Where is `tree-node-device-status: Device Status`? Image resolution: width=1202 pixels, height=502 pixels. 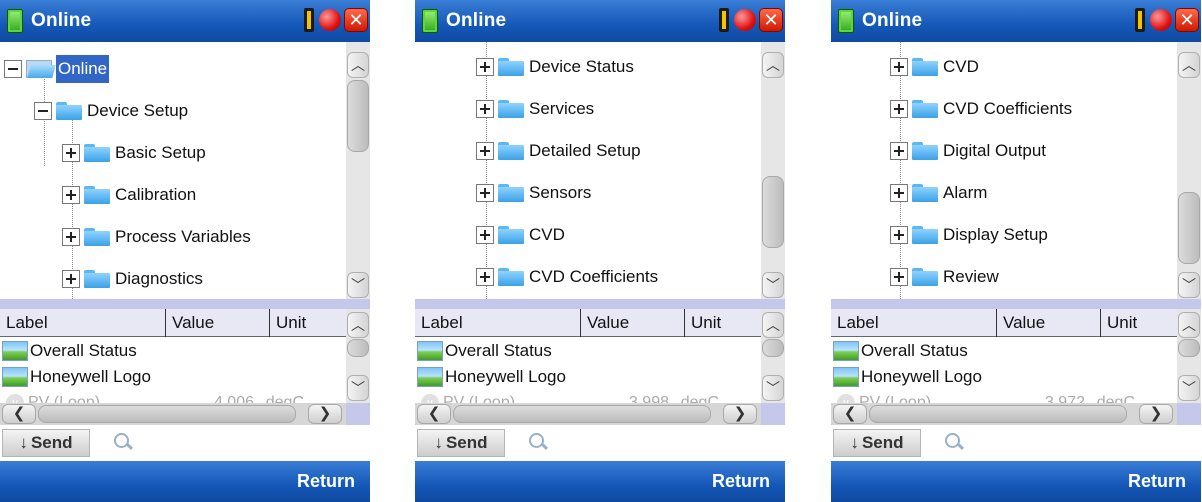
tree-node-device-status: Device Status is located at coordinates (555, 67).